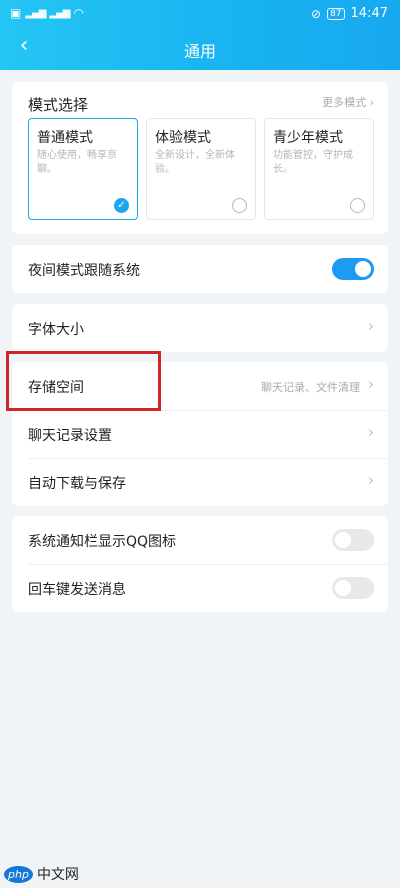  Describe the element at coordinates (353, 540) in the screenshot. I see `qq-icon-notify-toggle` at that location.